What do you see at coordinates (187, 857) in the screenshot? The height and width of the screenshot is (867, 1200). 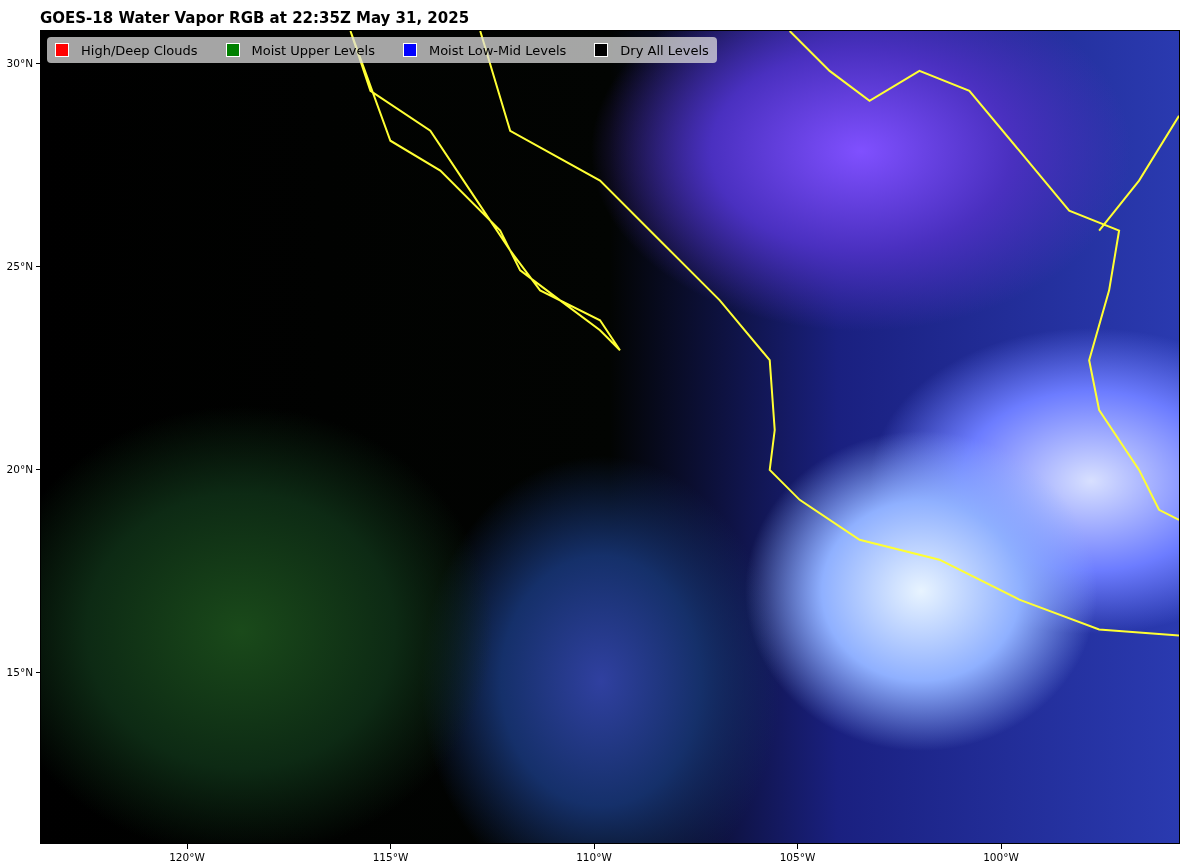 I see `longitude-label: 120°W` at bounding box center [187, 857].